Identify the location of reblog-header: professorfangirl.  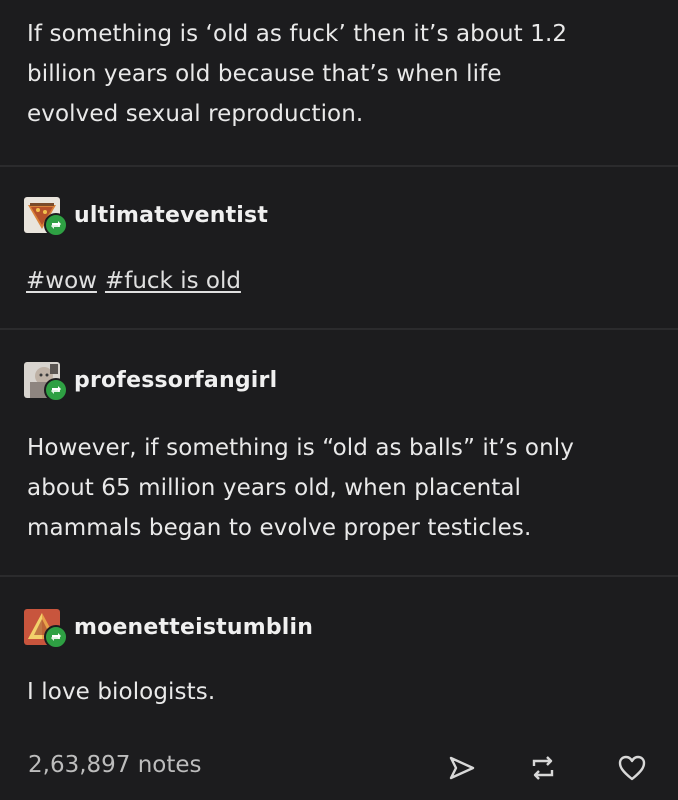
(150, 382).